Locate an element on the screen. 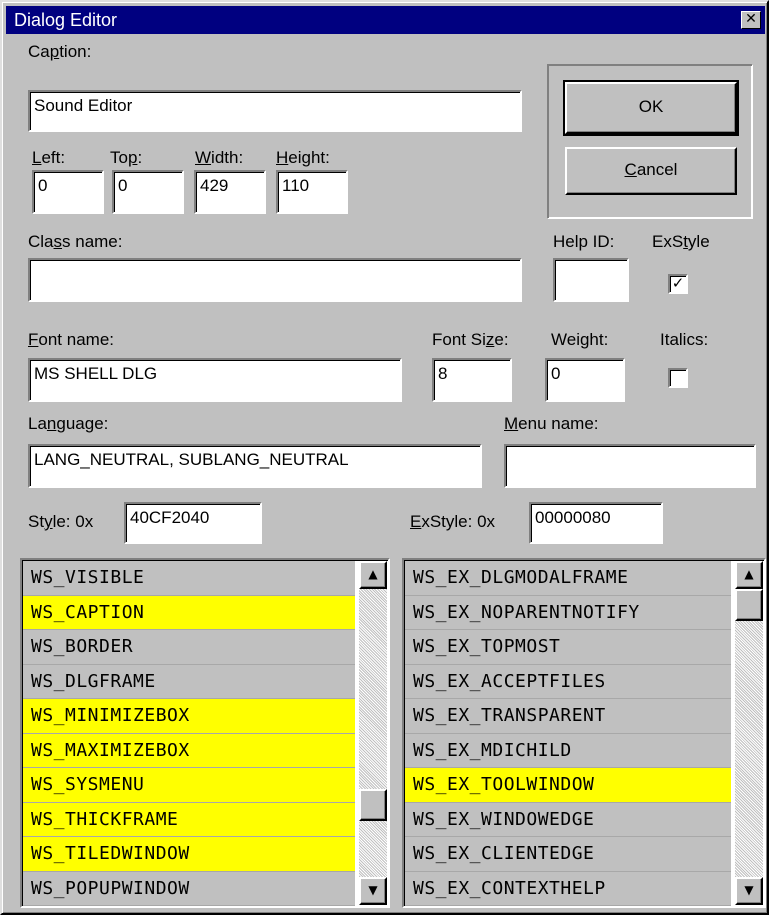 This screenshot has height=915, width=769. caption-input: Sound Editor is located at coordinates (275, 111).